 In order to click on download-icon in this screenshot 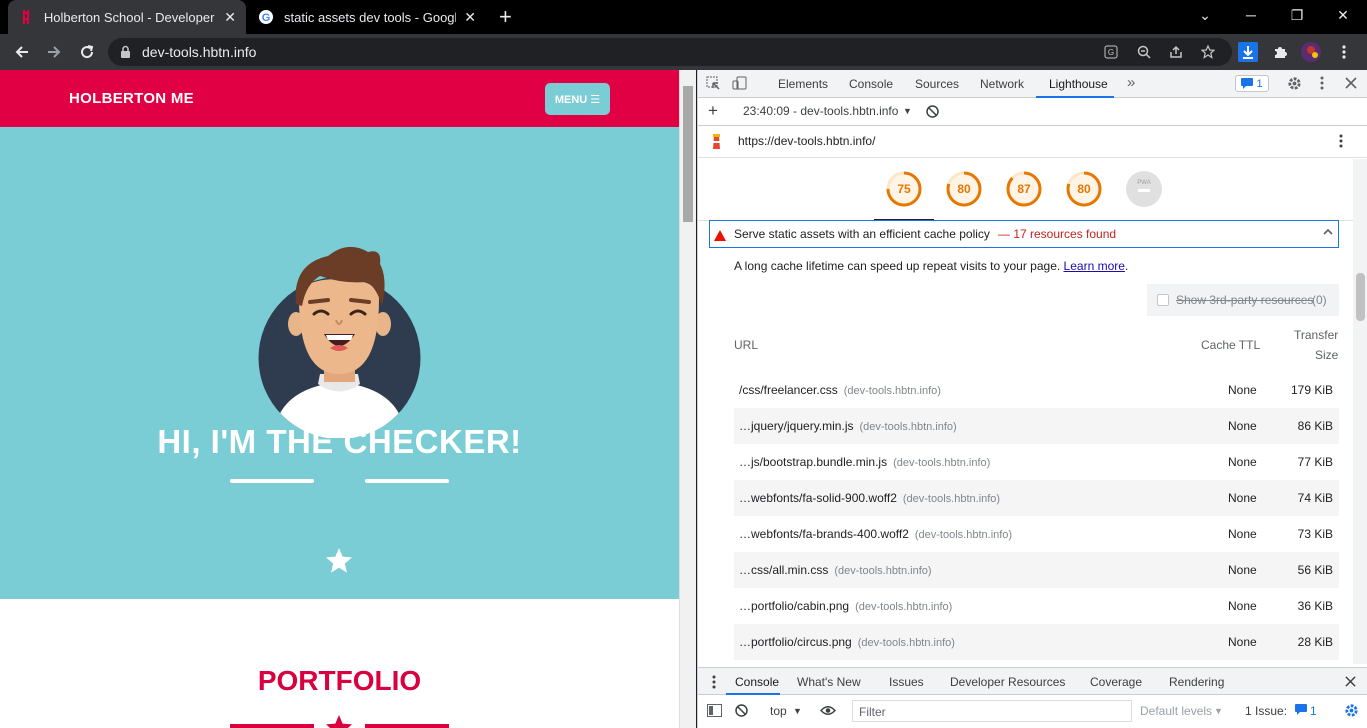, I will do `click(1248, 52)`.